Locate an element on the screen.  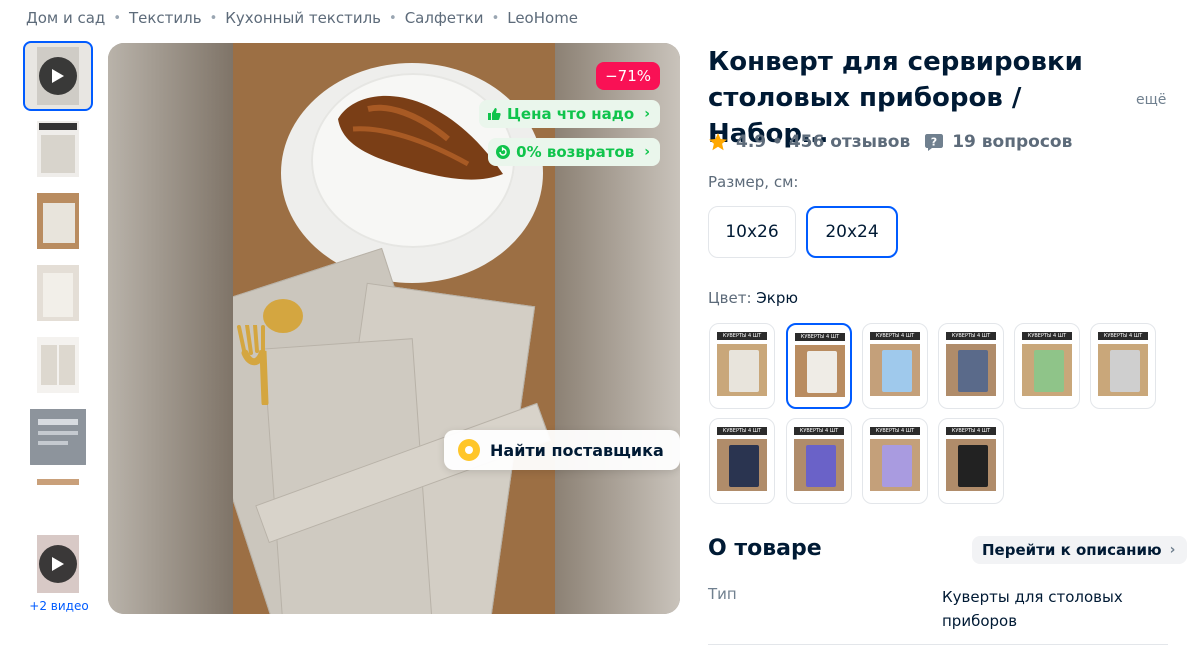
gold-fork is located at coordinates (253, 365).